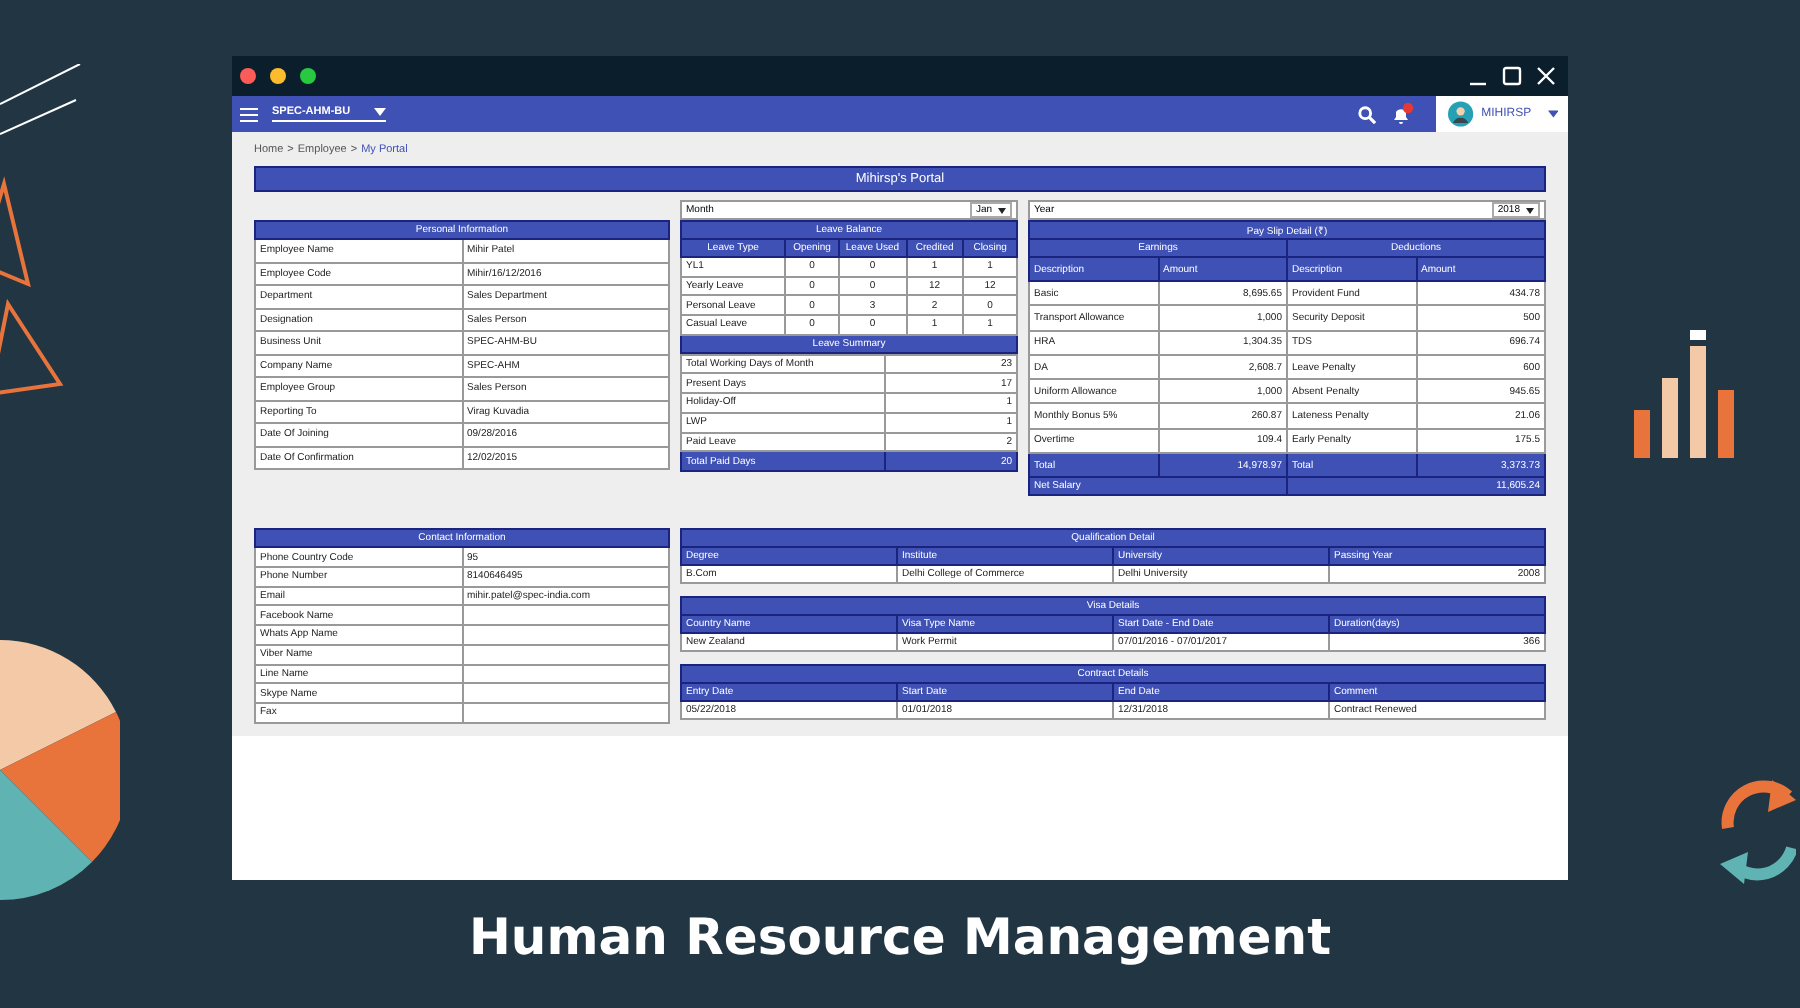 The height and width of the screenshot is (1008, 1800). I want to click on page-heading: Human Resource Management, so click(900, 937).